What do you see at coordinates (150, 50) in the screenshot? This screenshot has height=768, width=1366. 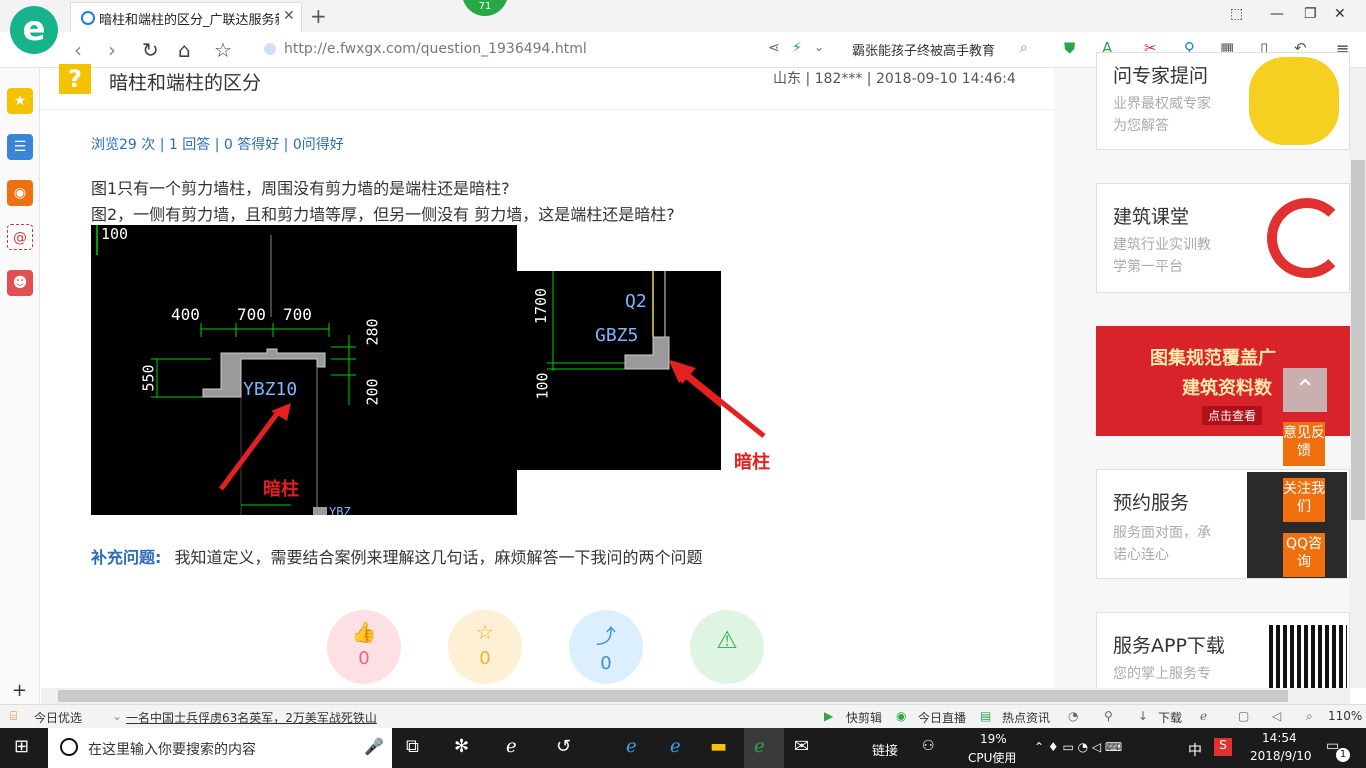 I see `refresh-icon: ↻` at bounding box center [150, 50].